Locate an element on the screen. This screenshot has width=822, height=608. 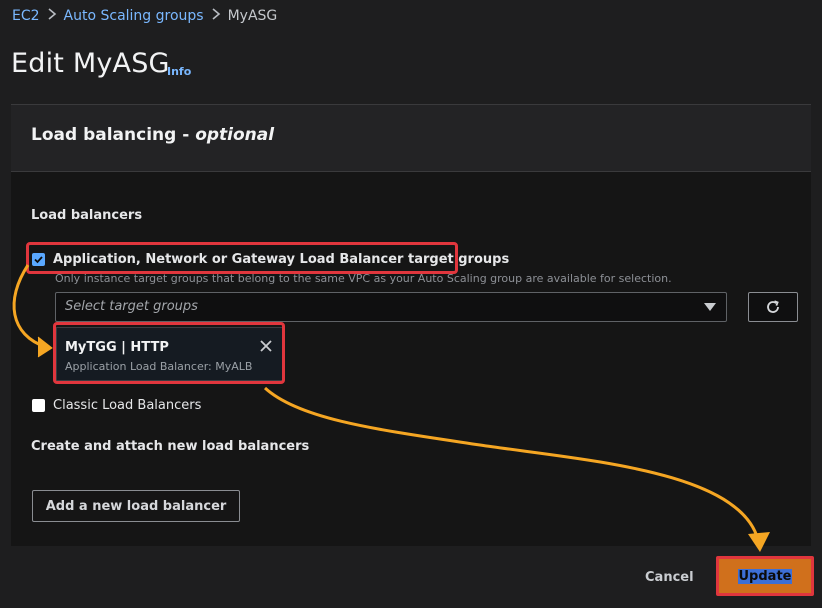
target-groups-checkbox is located at coordinates (38, 259).